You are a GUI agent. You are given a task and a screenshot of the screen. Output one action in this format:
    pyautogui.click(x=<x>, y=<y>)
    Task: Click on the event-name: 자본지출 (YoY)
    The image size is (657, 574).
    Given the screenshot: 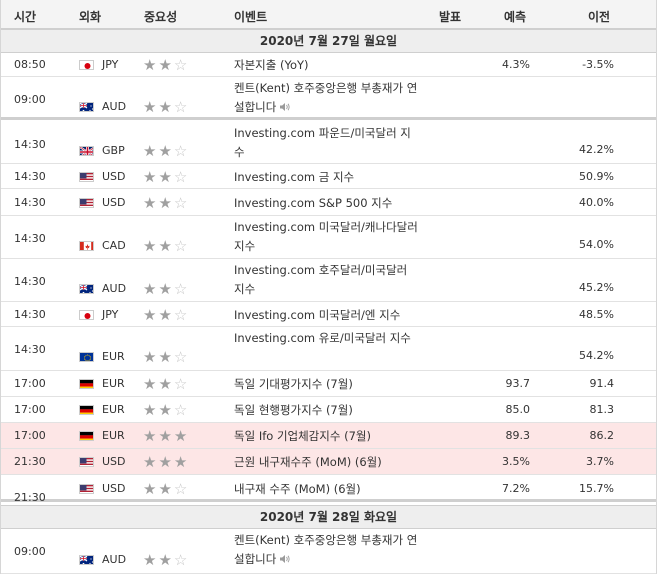 What is the action you would take?
    pyautogui.click(x=326, y=65)
    